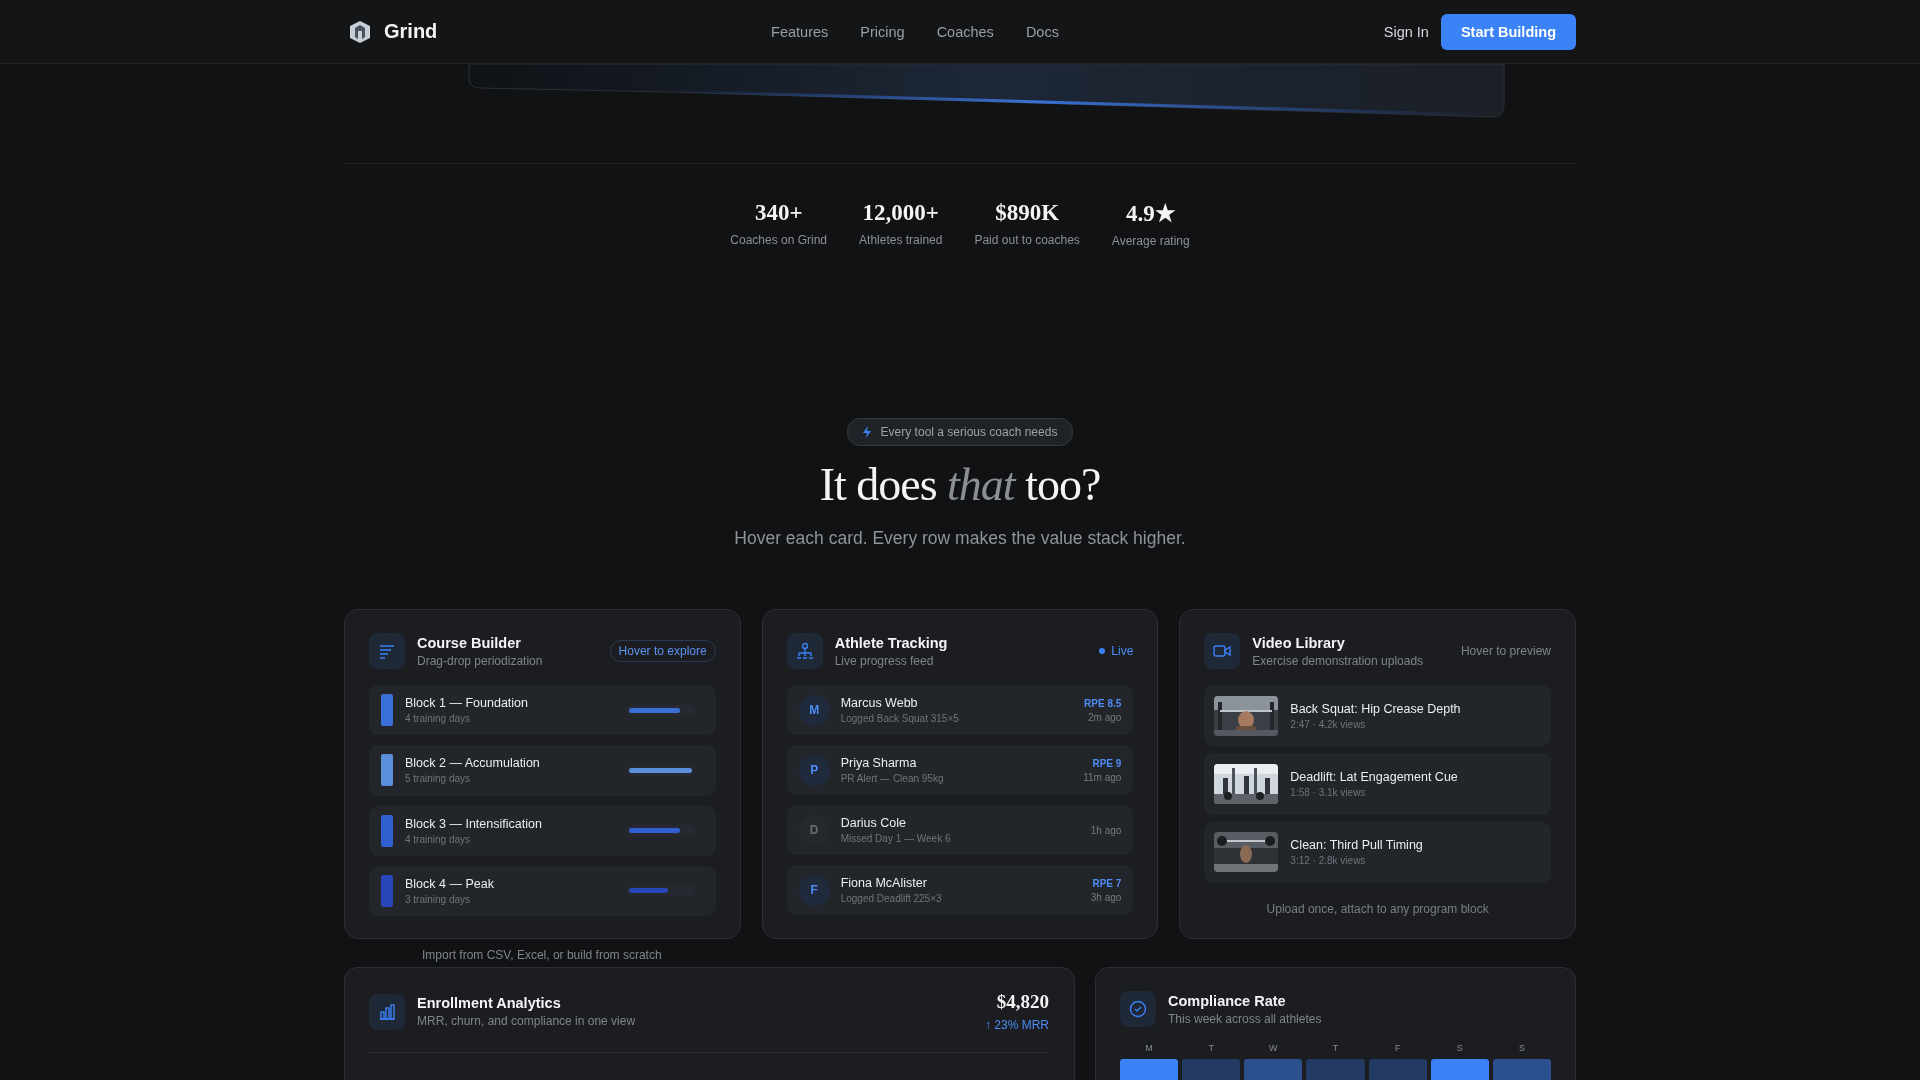  Describe the element at coordinates (965, 31) in the screenshot. I see `nav-link: Coaches` at that location.